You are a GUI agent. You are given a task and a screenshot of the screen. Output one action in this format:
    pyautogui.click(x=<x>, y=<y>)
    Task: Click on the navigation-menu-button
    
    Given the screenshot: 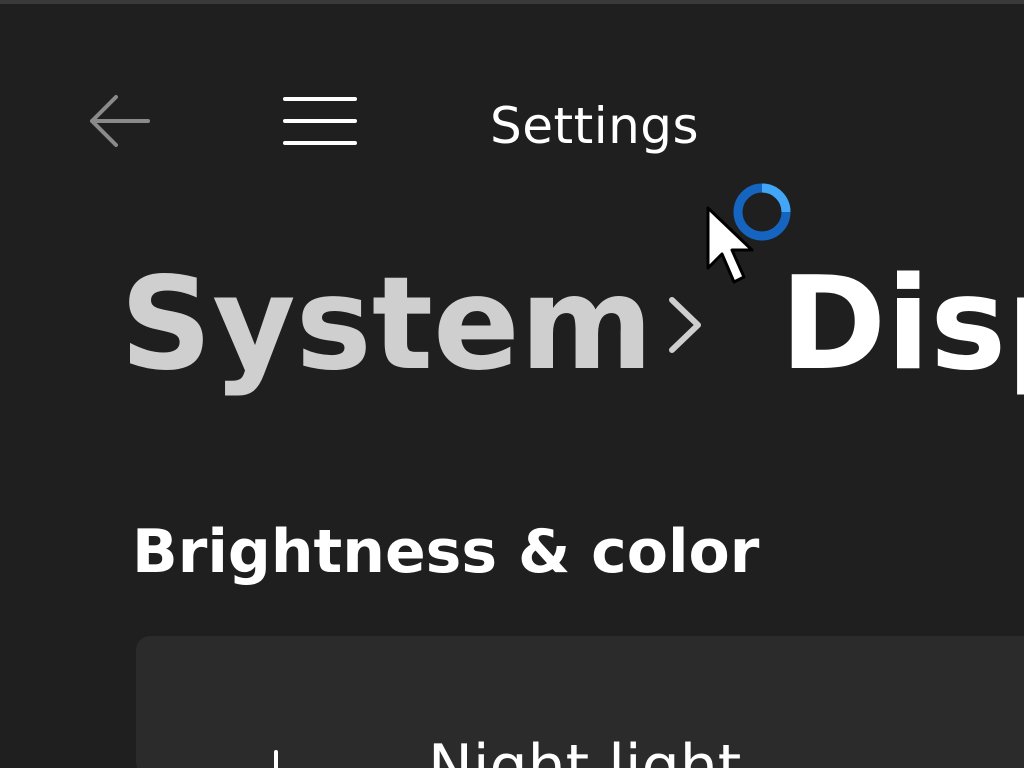 What is the action you would take?
    pyautogui.click(x=320, y=121)
    